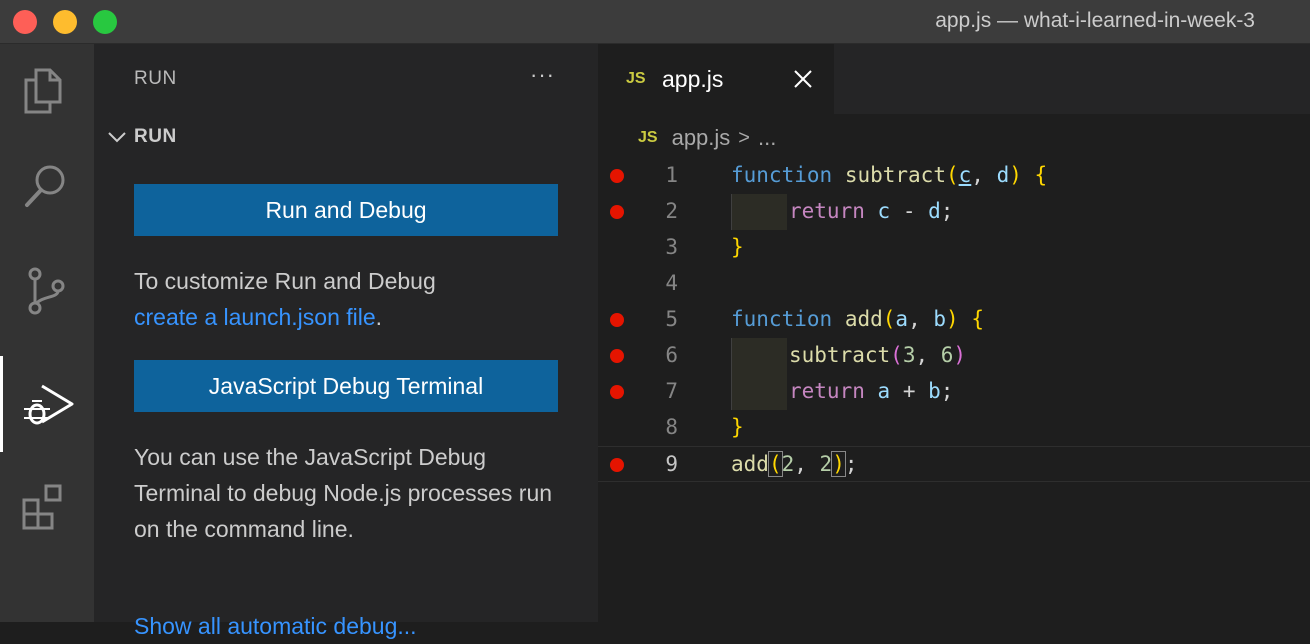  I want to click on customize-text: To customize Run and Debug, so click(285, 281).